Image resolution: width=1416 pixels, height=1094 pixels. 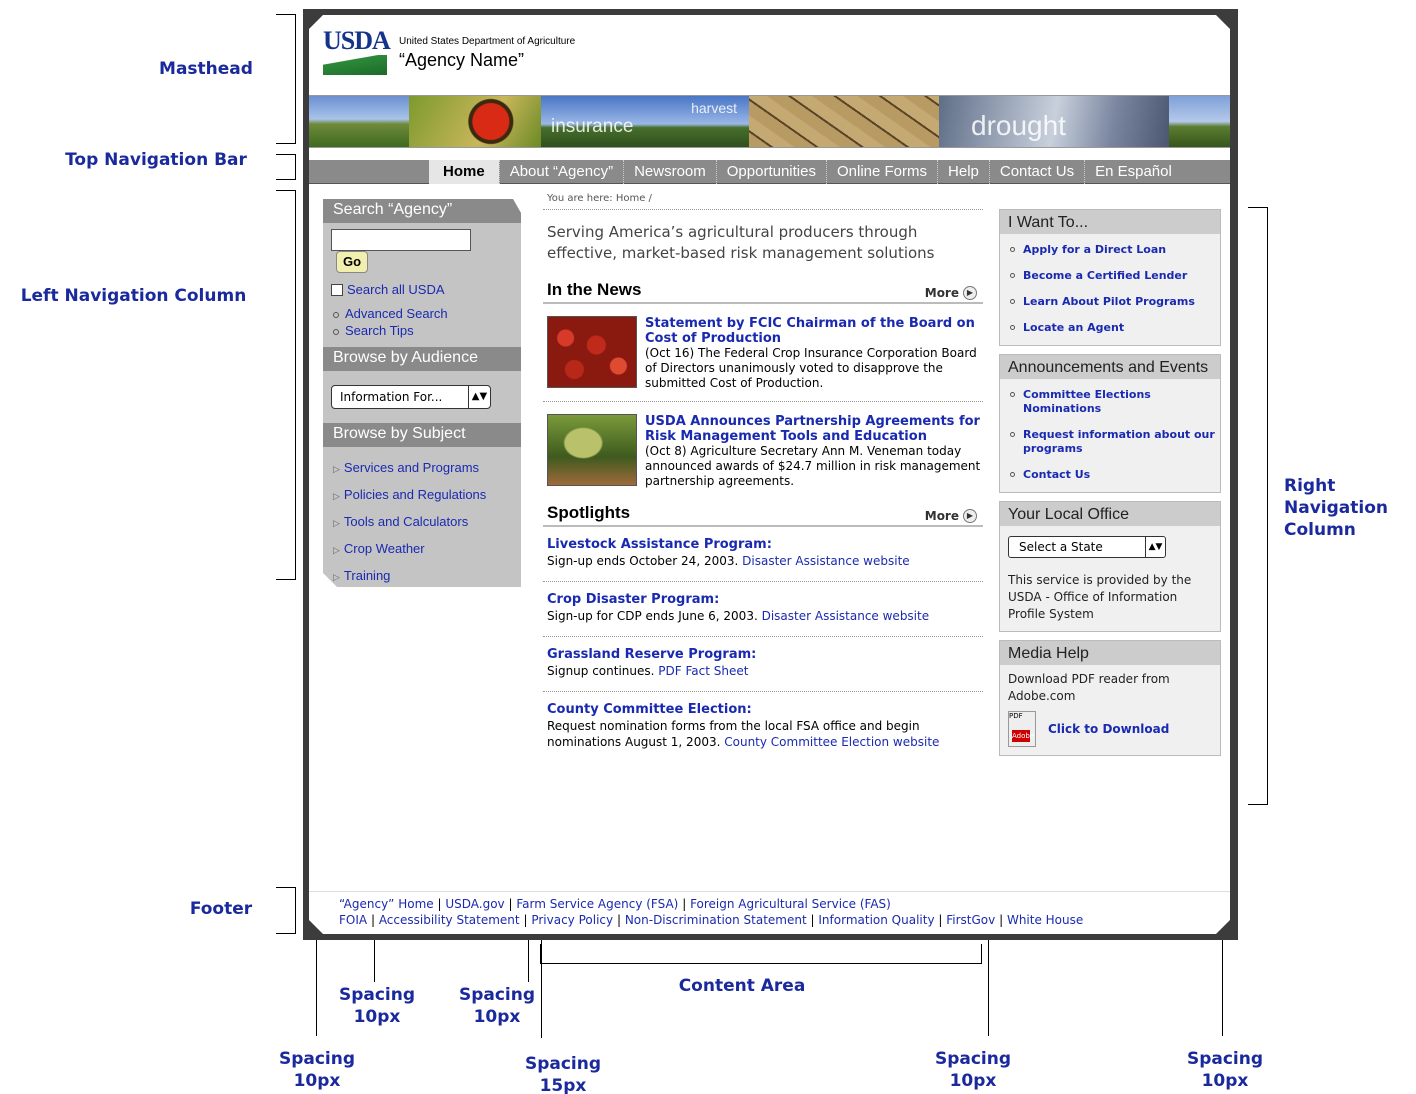 I want to click on footer-link: White House, so click(x=1045, y=920).